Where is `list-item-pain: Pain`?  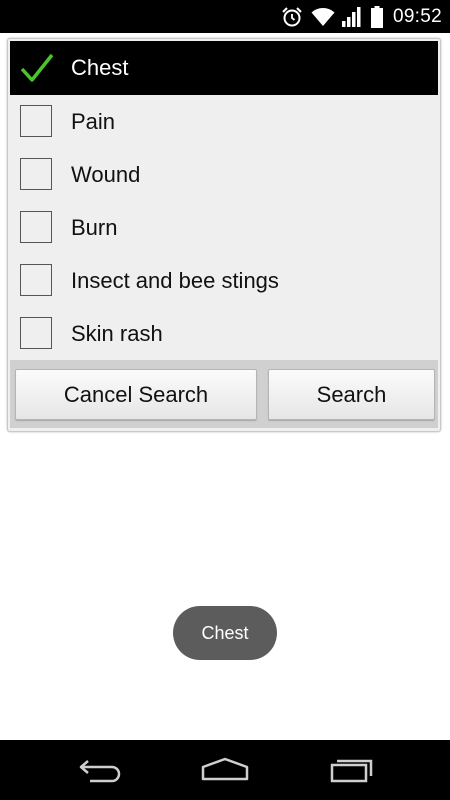 list-item-pain: Pain is located at coordinates (224, 121).